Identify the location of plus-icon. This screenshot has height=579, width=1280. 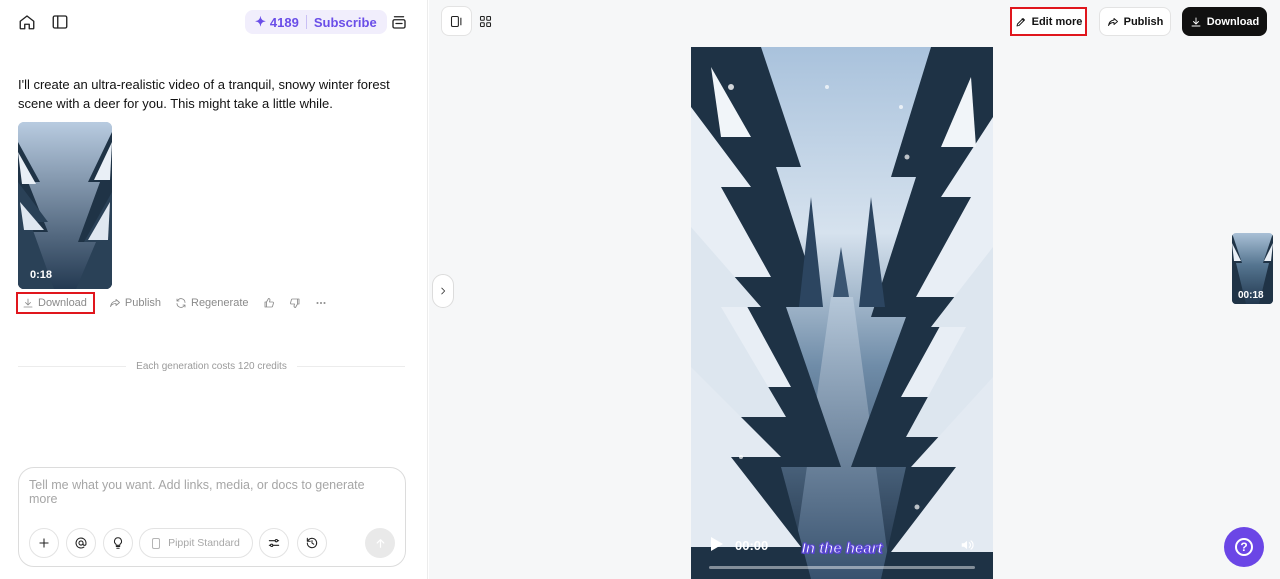
(44, 543).